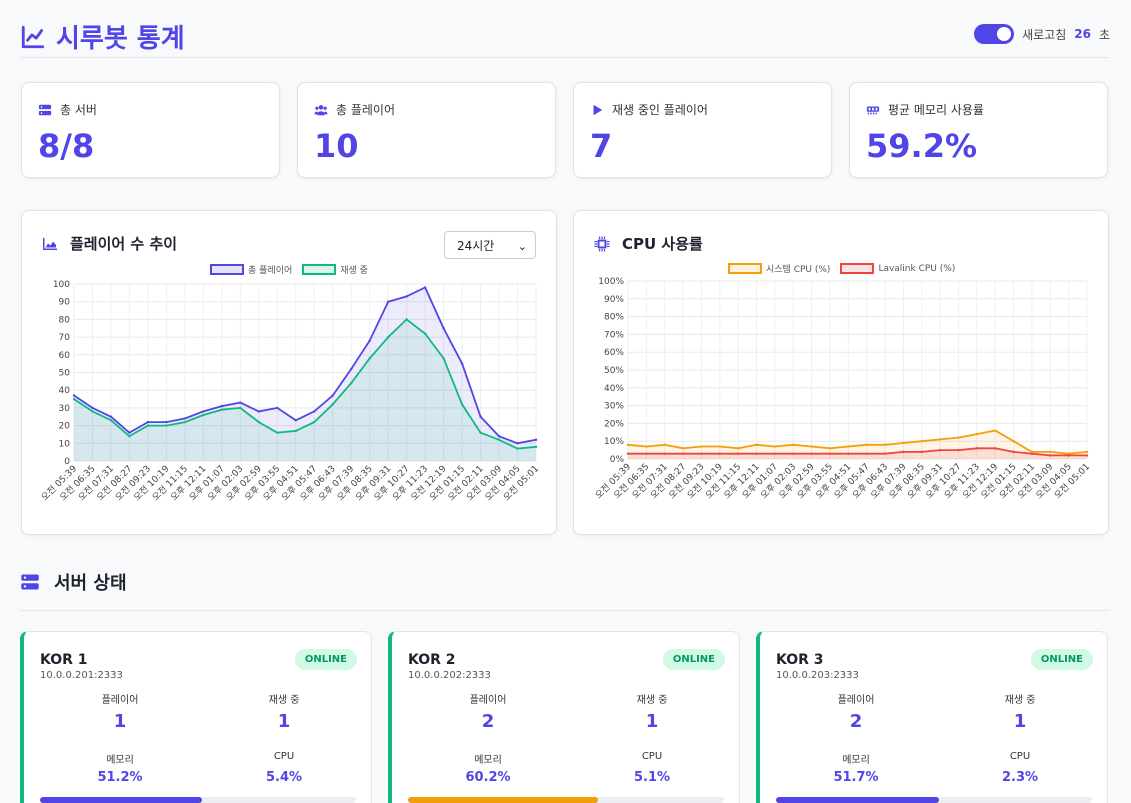 The height and width of the screenshot is (803, 1131). I want to click on y-tick-label: 80, so click(65, 320).